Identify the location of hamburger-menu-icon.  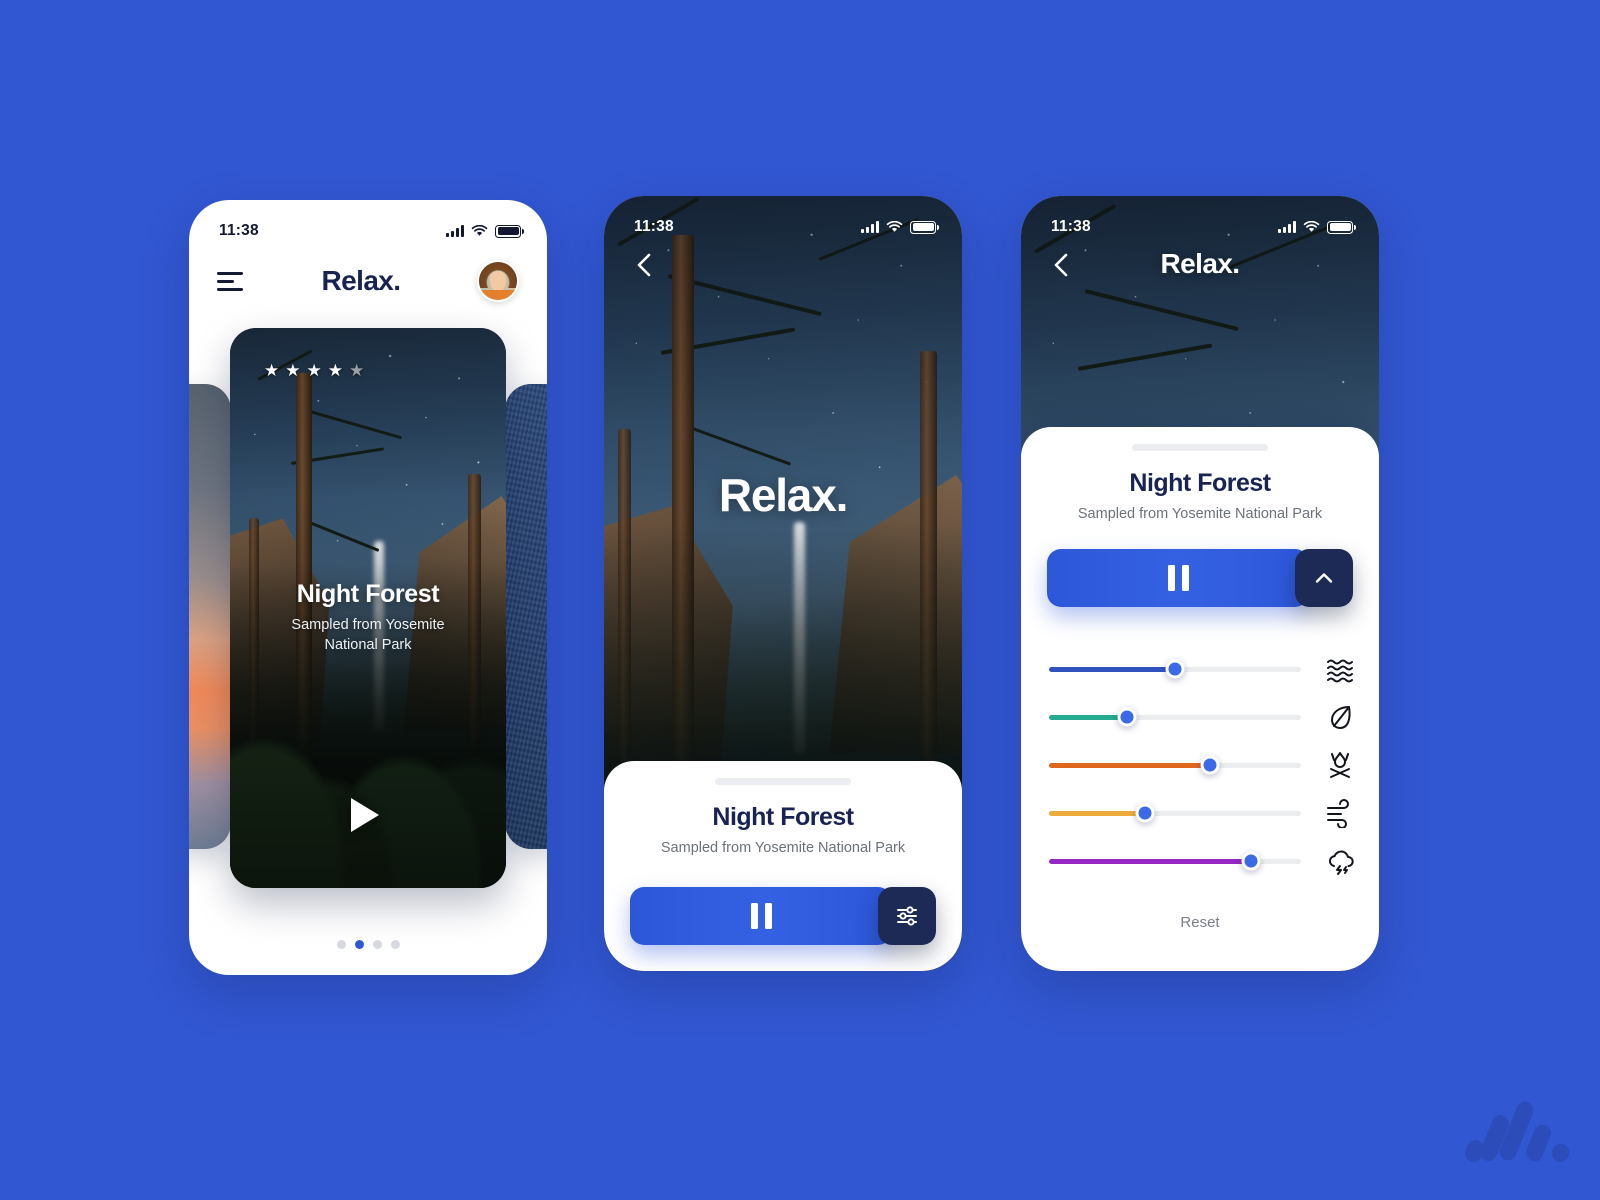
(231, 281).